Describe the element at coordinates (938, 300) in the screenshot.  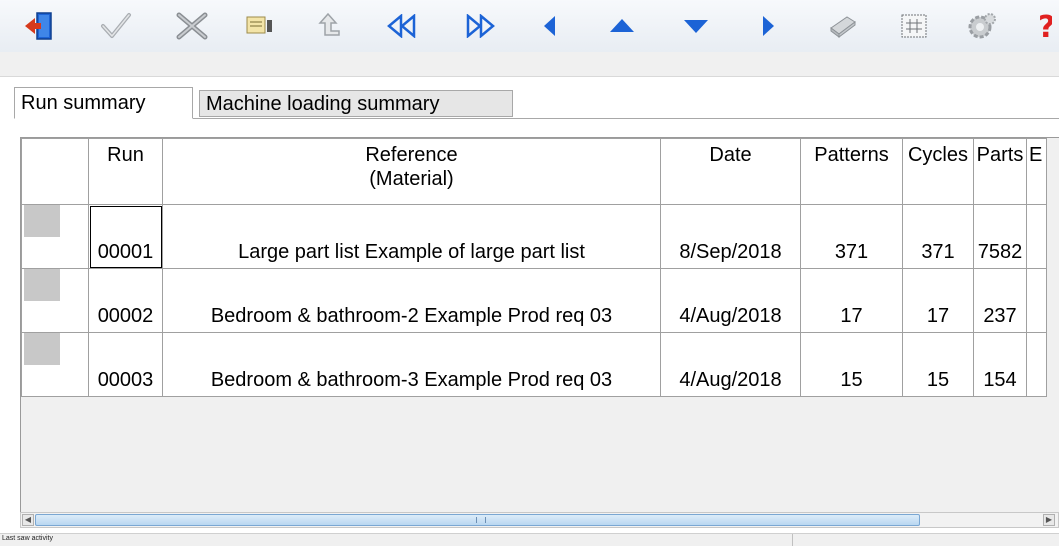
I see `cell-cycles: 17` at that location.